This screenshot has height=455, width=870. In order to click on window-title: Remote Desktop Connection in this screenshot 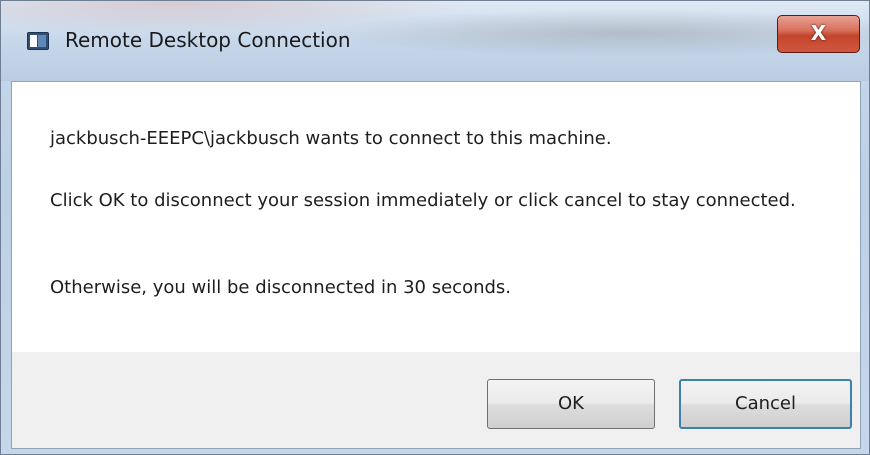, I will do `click(208, 40)`.